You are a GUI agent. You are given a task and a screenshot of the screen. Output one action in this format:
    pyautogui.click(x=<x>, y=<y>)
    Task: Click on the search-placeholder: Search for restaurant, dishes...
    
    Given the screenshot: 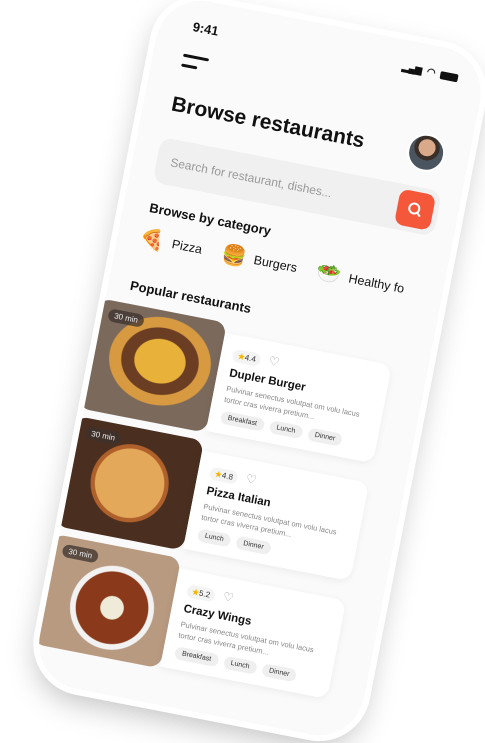 What is the action you would take?
    pyautogui.click(x=251, y=178)
    